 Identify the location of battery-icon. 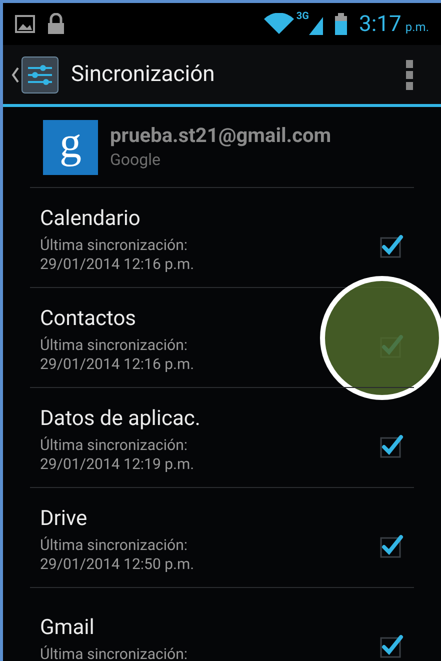
(340, 24).